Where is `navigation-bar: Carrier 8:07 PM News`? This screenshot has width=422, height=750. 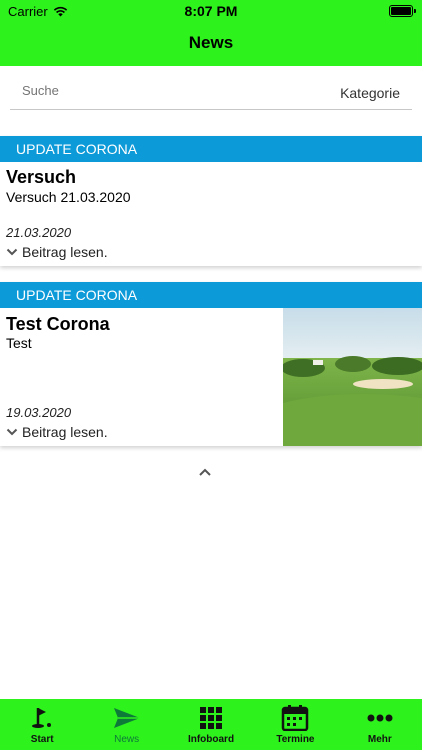
navigation-bar: Carrier 8:07 PM News is located at coordinates (211, 33).